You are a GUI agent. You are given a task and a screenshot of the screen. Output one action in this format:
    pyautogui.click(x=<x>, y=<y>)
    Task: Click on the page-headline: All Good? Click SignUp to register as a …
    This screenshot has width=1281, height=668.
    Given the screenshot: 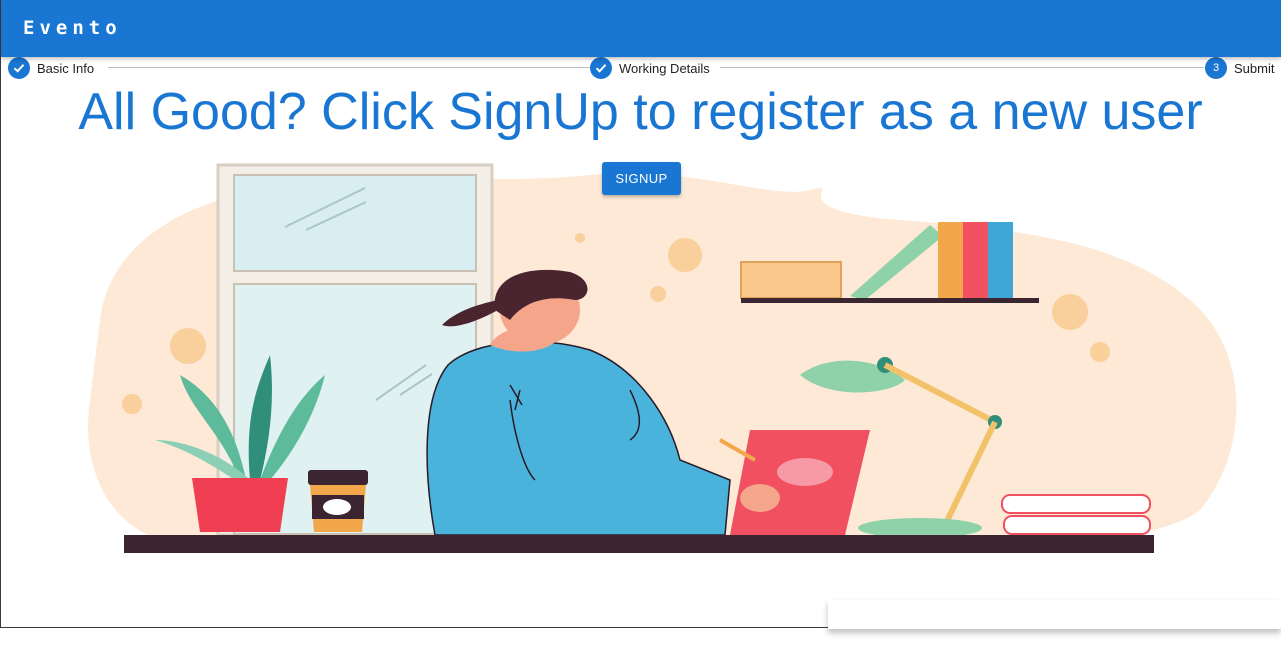 What is the action you would take?
    pyautogui.click(x=640, y=112)
    